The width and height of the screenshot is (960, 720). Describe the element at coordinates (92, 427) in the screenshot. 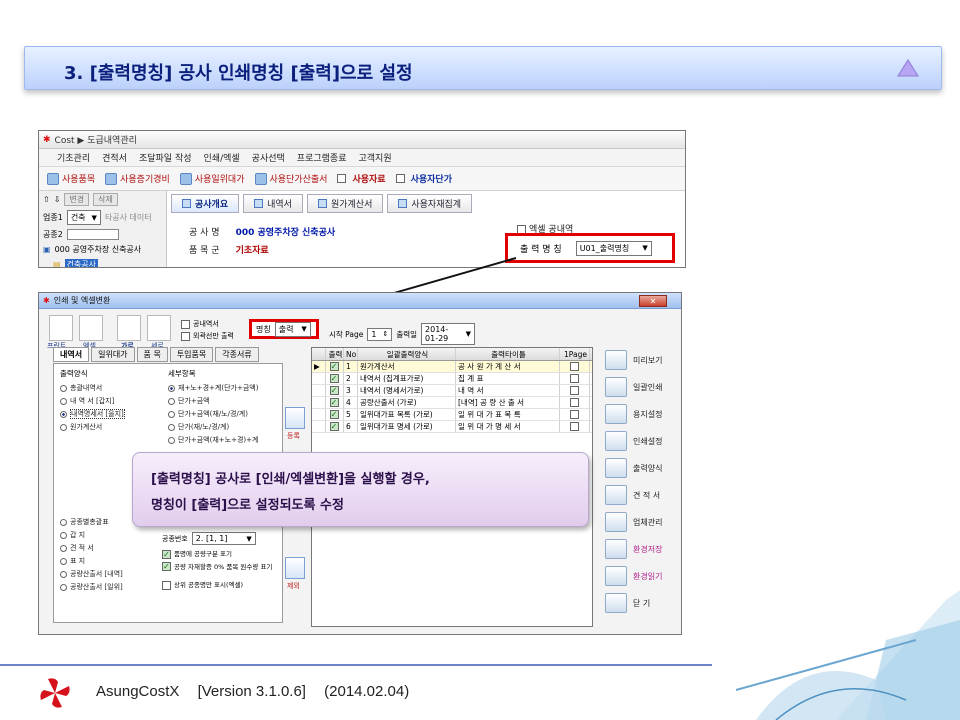

I see `style-cost-radio: 원가계산서` at that location.